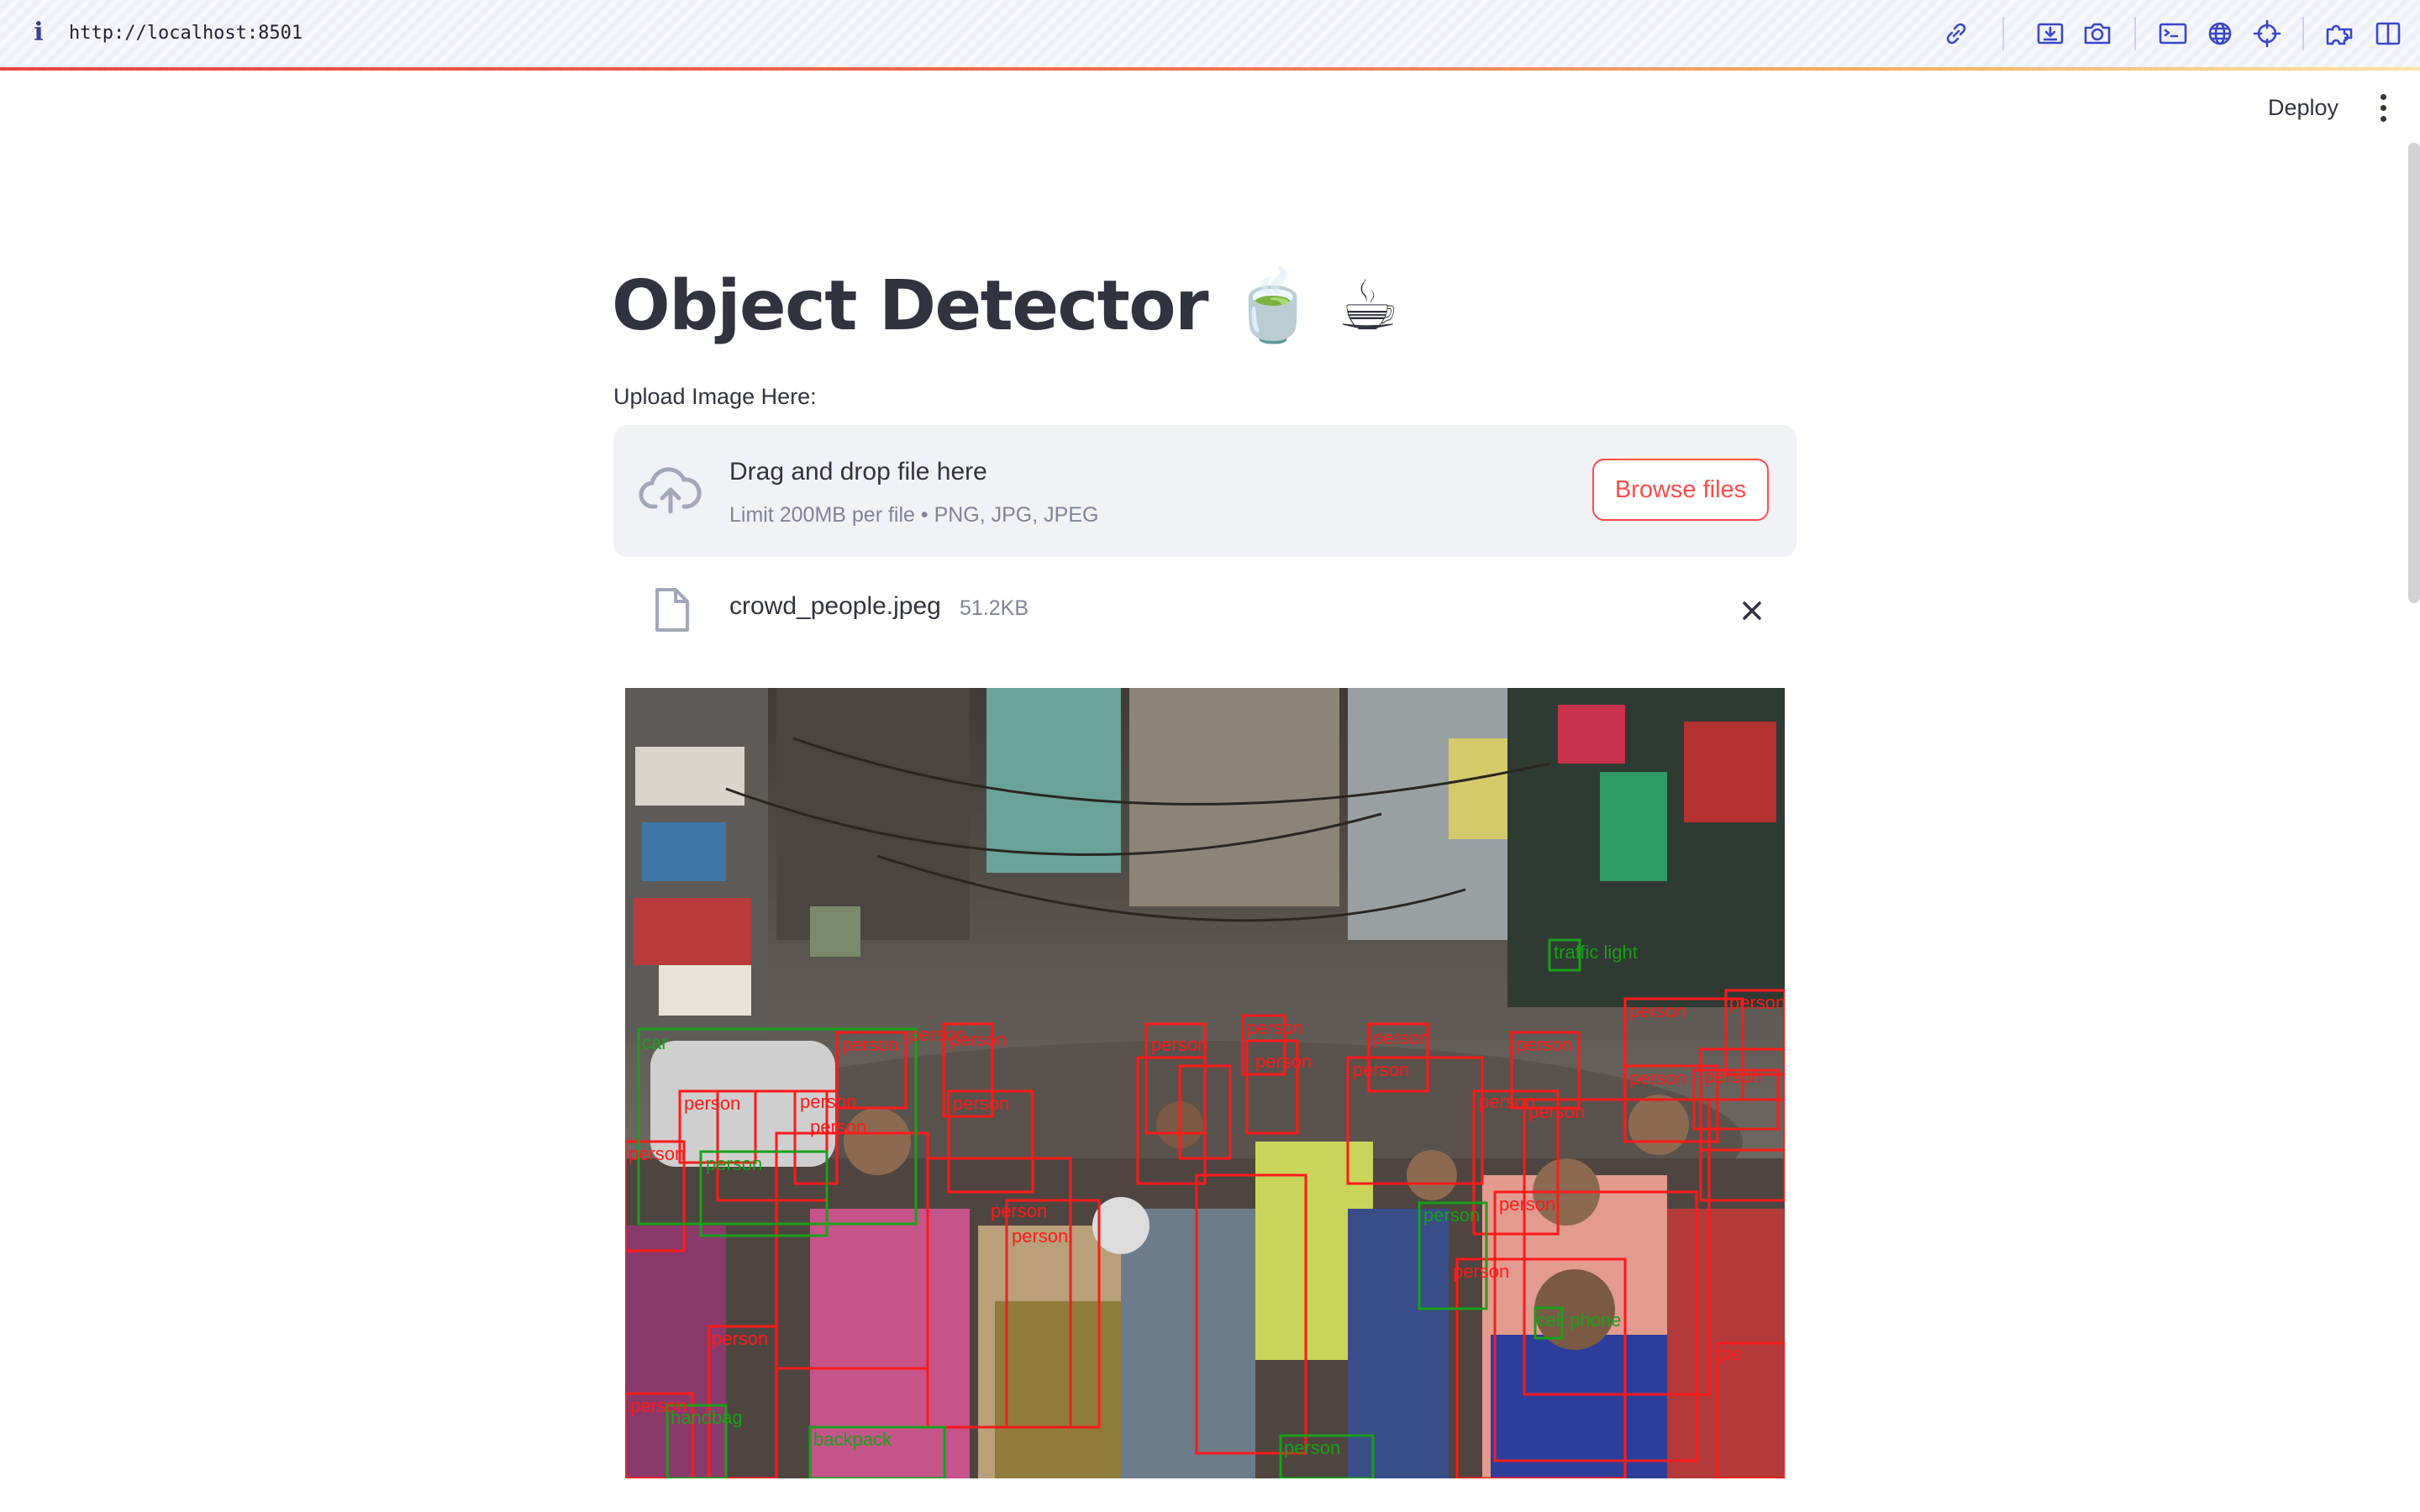 The height and width of the screenshot is (1512, 2420). What do you see at coordinates (2414, 373) in the screenshot?
I see `scrollbar` at bounding box center [2414, 373].